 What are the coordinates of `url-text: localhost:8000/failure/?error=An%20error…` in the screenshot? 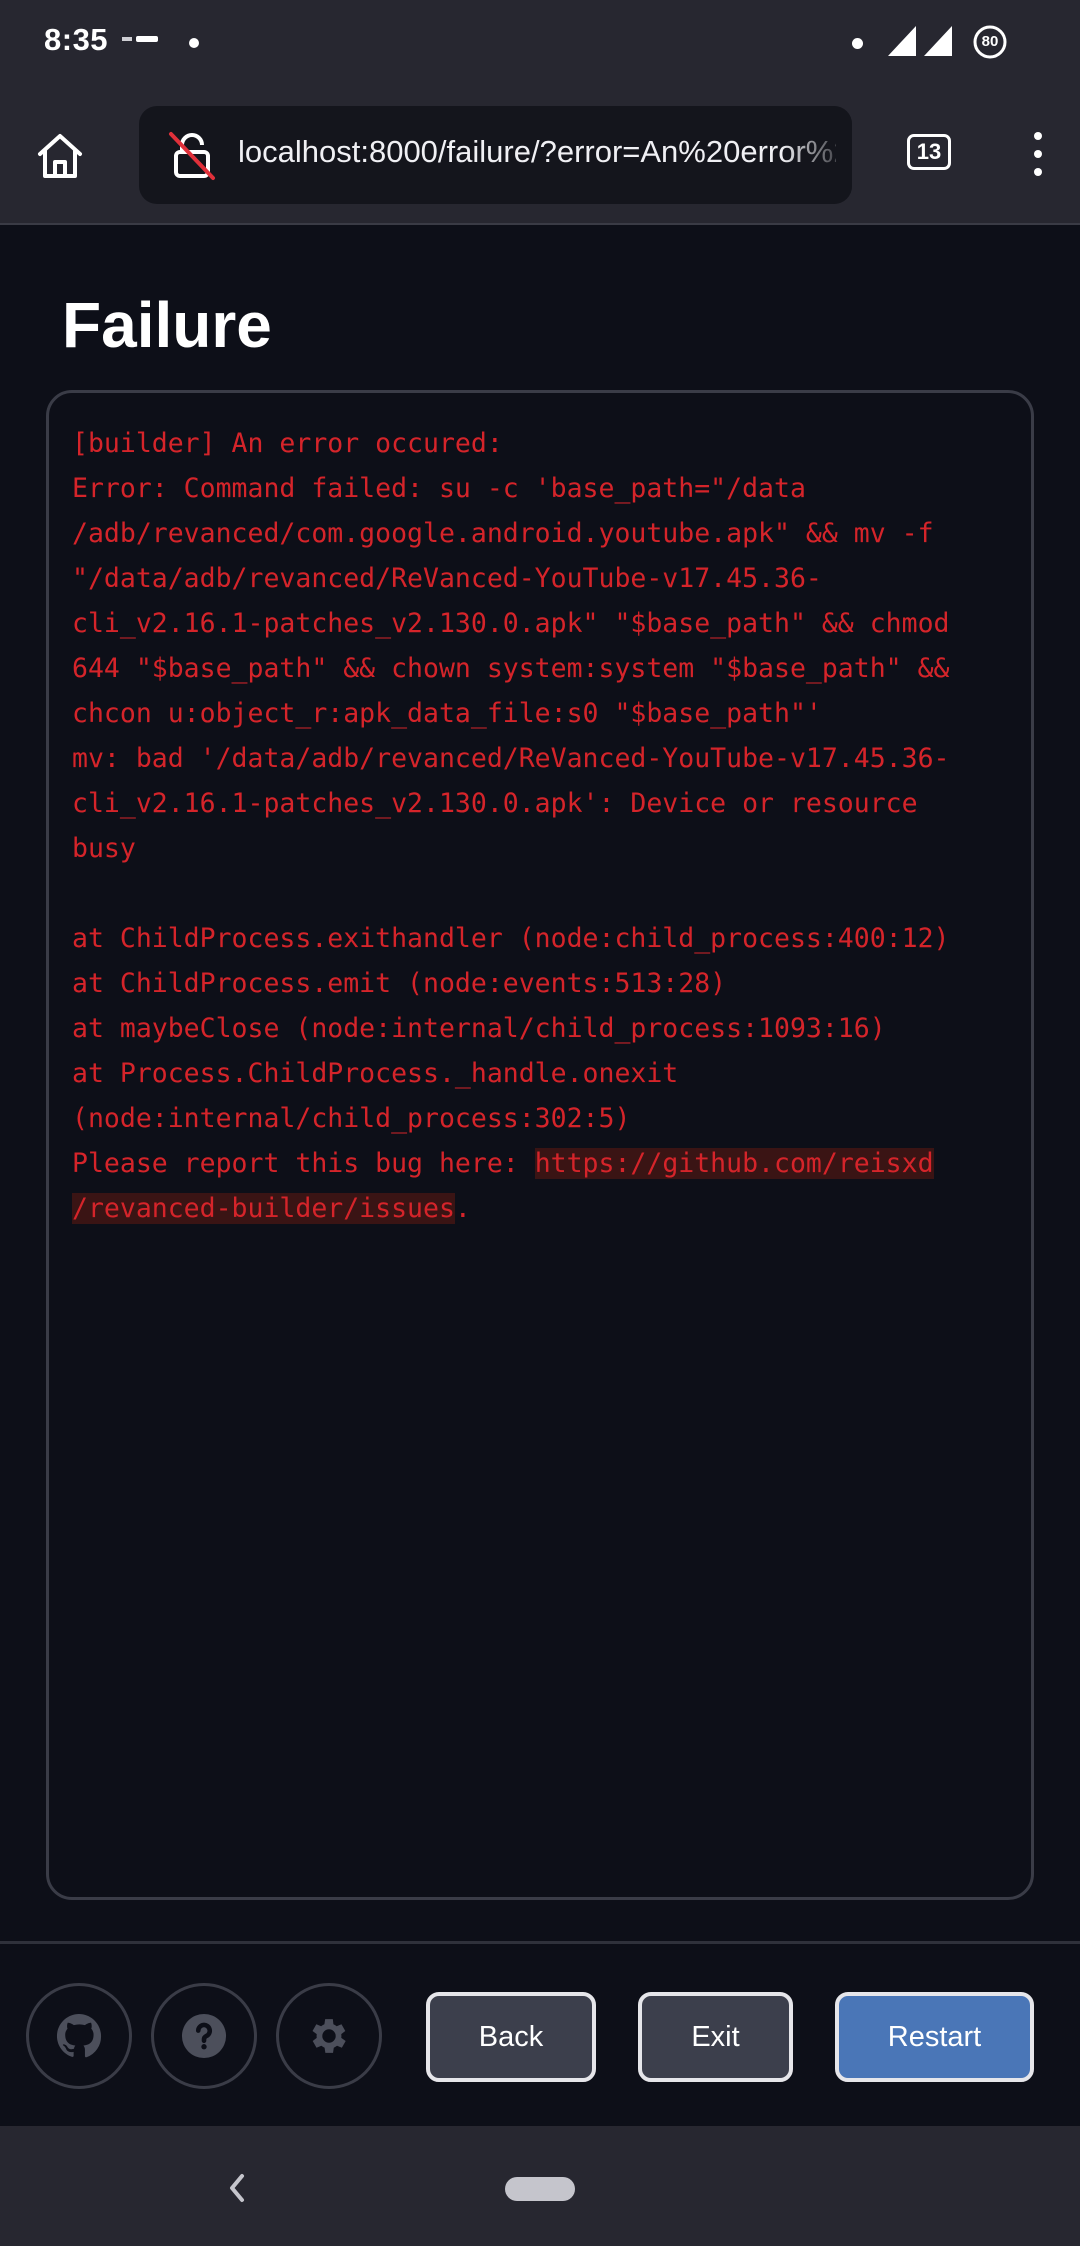 It's located at (537, 152).